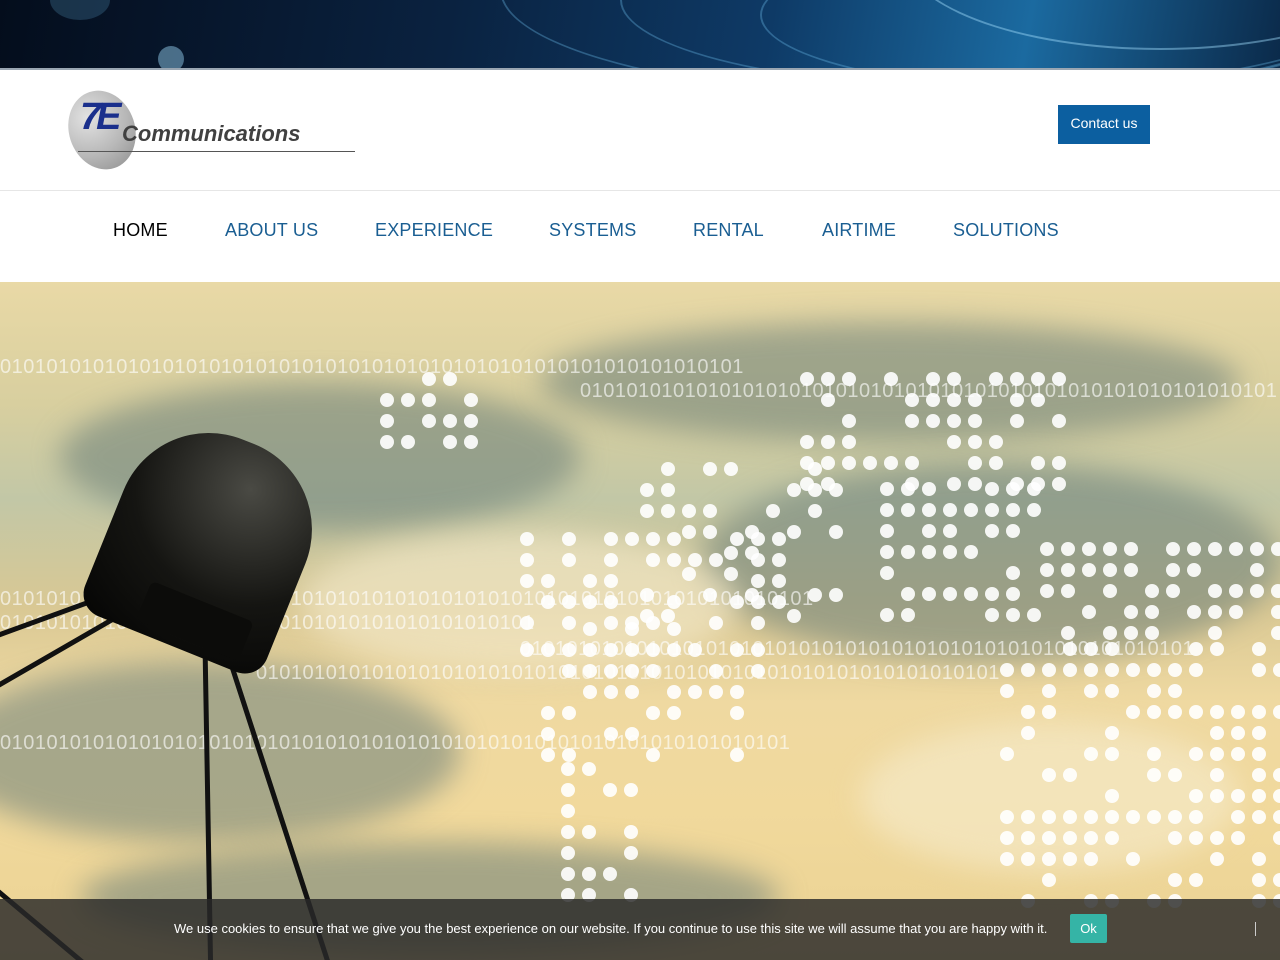  Describe the element at coordinates (592, 230) in the screenshot. I see `nav-item-systems: SYSTEMS` at that location.